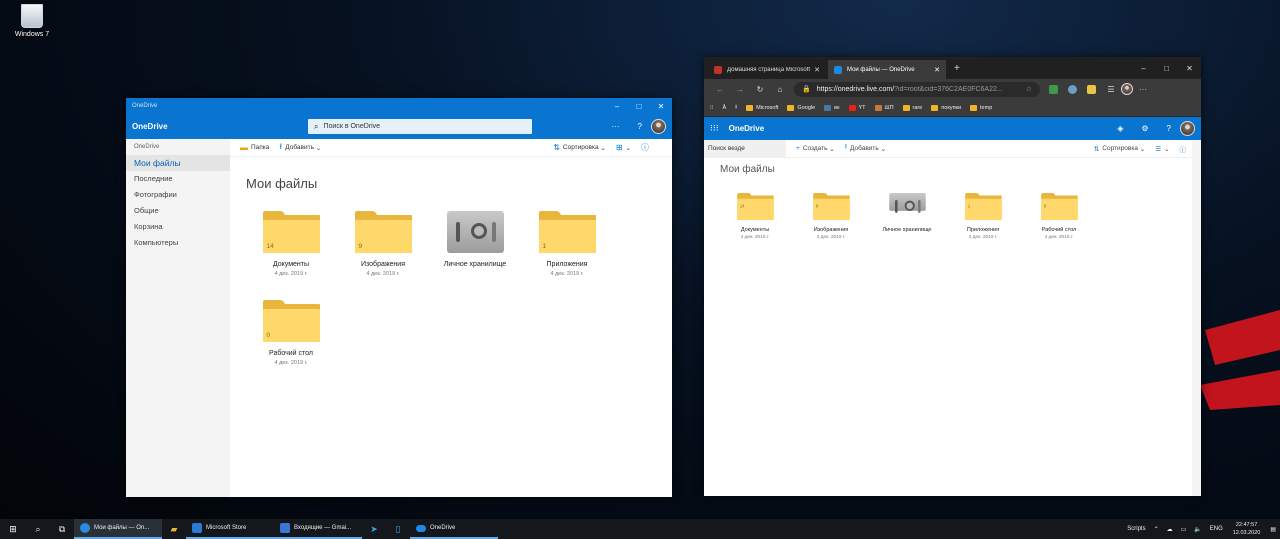 This screenshot has width=1280, height=539. I want to click on sidebar-item-photos: Фотографии, so click(178, 195).